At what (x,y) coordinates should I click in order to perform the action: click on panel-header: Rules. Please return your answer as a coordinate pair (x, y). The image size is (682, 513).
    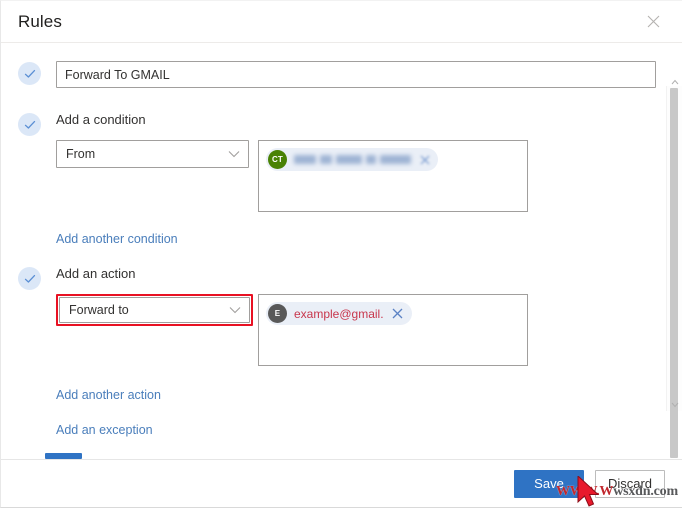
    Looking at the image, I should click on (341, 22).